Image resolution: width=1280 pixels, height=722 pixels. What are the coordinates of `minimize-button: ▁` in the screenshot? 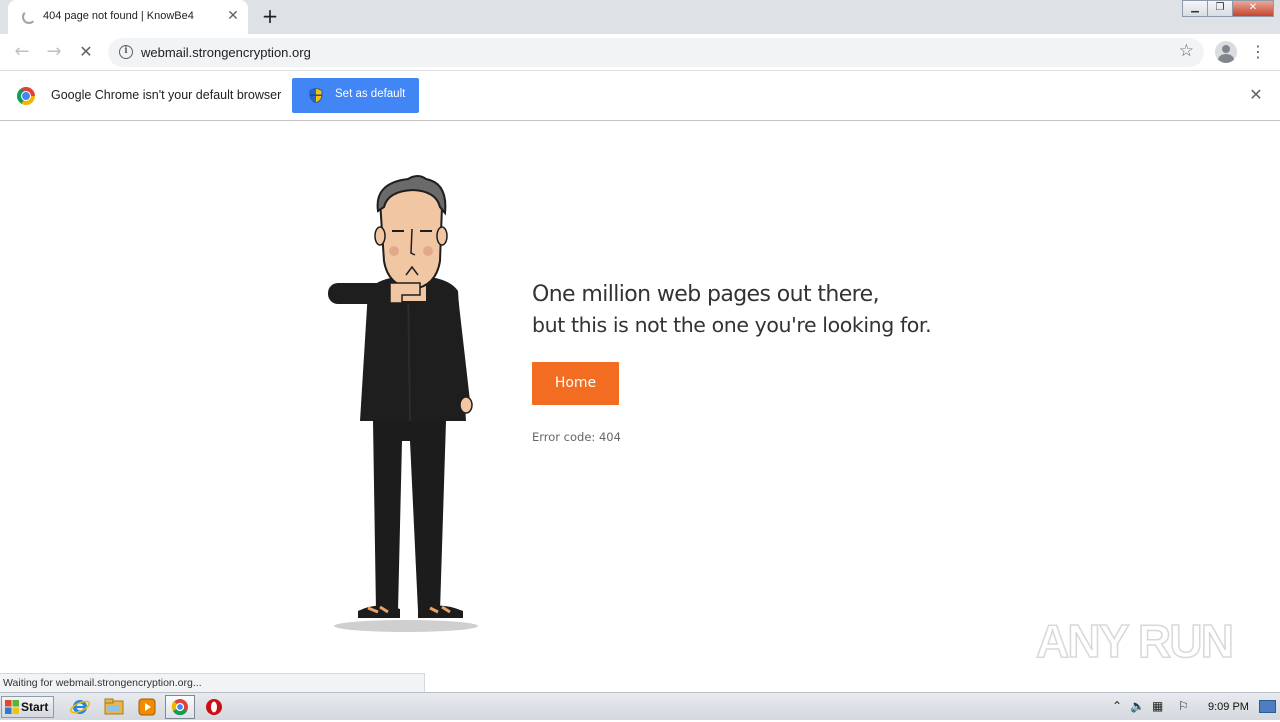 It's located at (1195, 8).